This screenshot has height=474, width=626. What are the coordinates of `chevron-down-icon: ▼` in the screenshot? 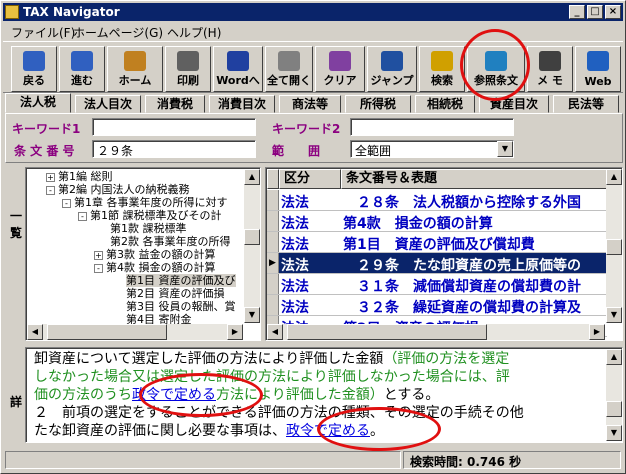 It's located at (505, 149).